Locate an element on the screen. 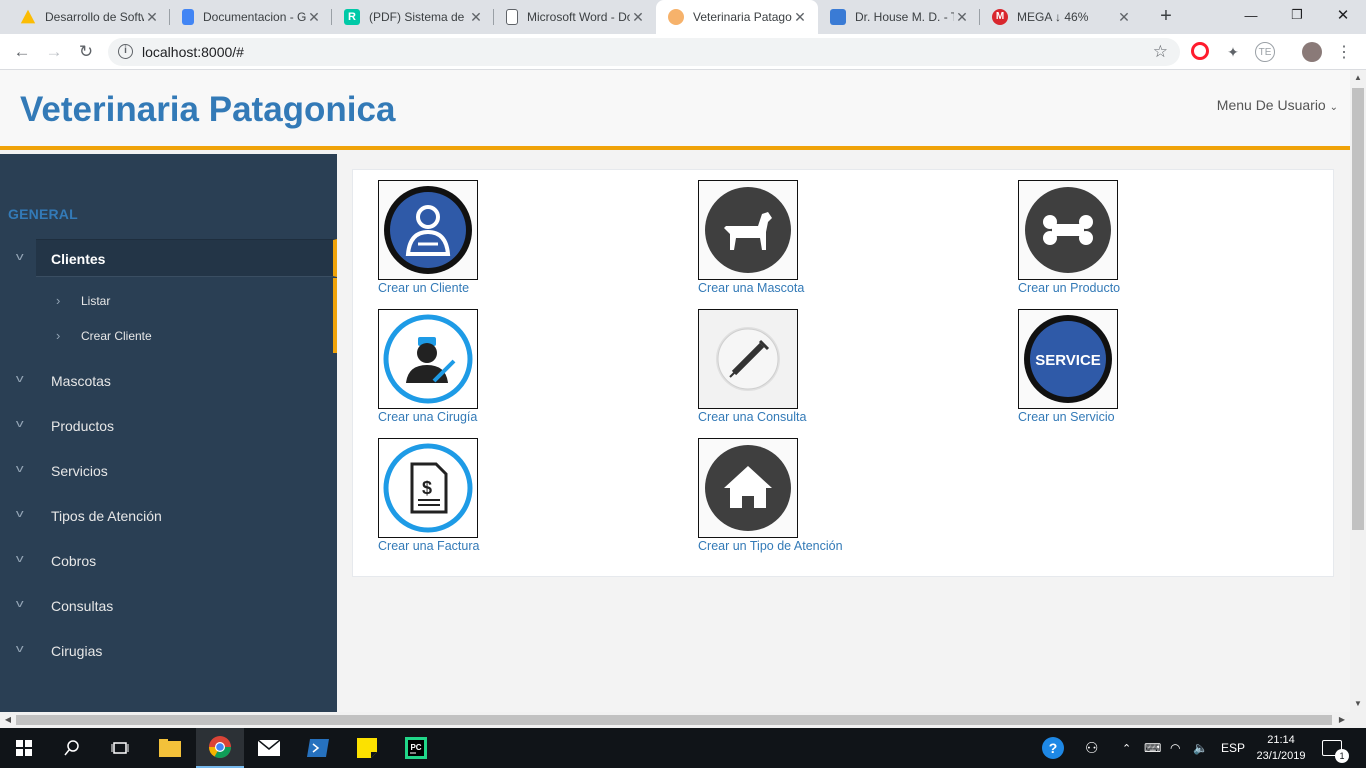  taskbar: PC ? ⚇ ⌃ ⌨ ◠ 🔈 ESP 21:14 23/1/2019 1 is located at coordinates (683, 748).